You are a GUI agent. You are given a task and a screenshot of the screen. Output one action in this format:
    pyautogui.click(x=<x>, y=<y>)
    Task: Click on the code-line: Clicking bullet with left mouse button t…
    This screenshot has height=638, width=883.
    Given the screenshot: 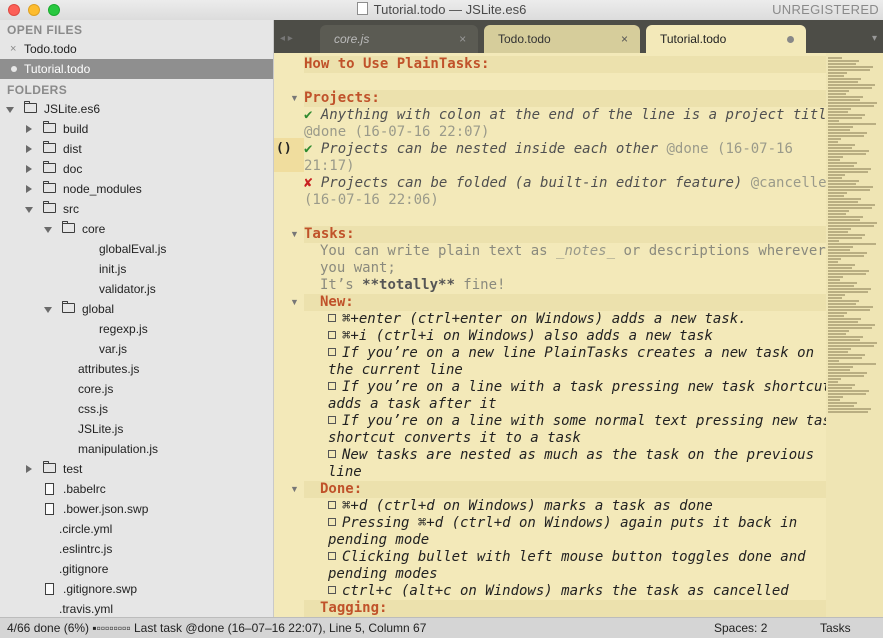 What is the action you would take?
    pyautogui.click(x=565, y=557)
    